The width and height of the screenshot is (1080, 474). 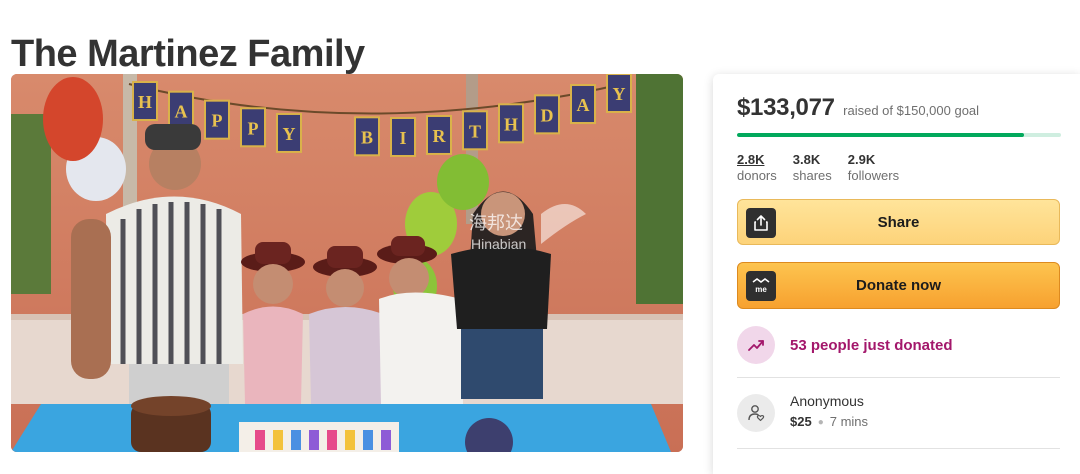 What do you see at coordinates (827, 401) in the screenshot?
I see `donor-name: Anonymous` at bounding box center [827, 401].